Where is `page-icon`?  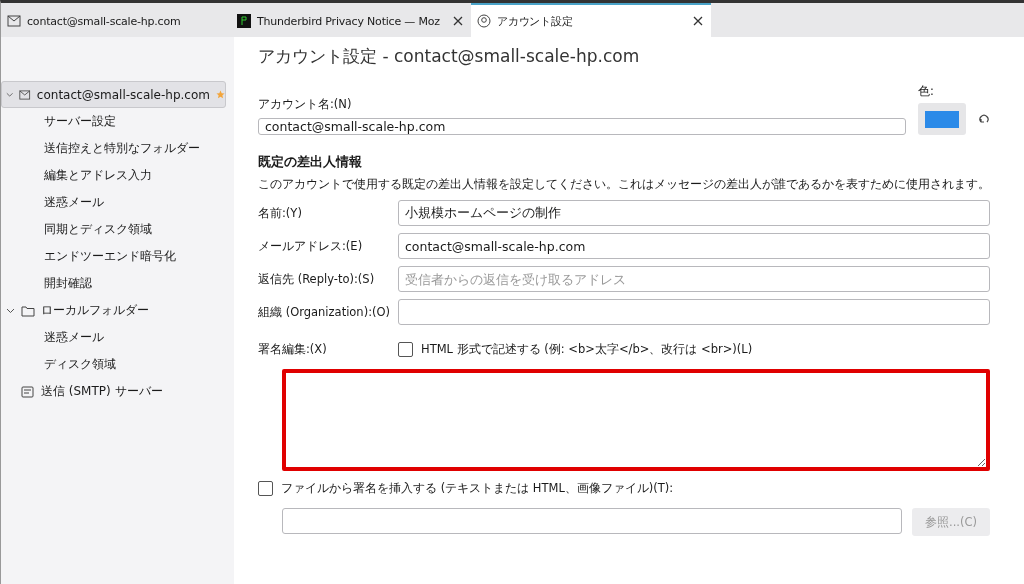
page-icon is located at coordinates (244, 21).